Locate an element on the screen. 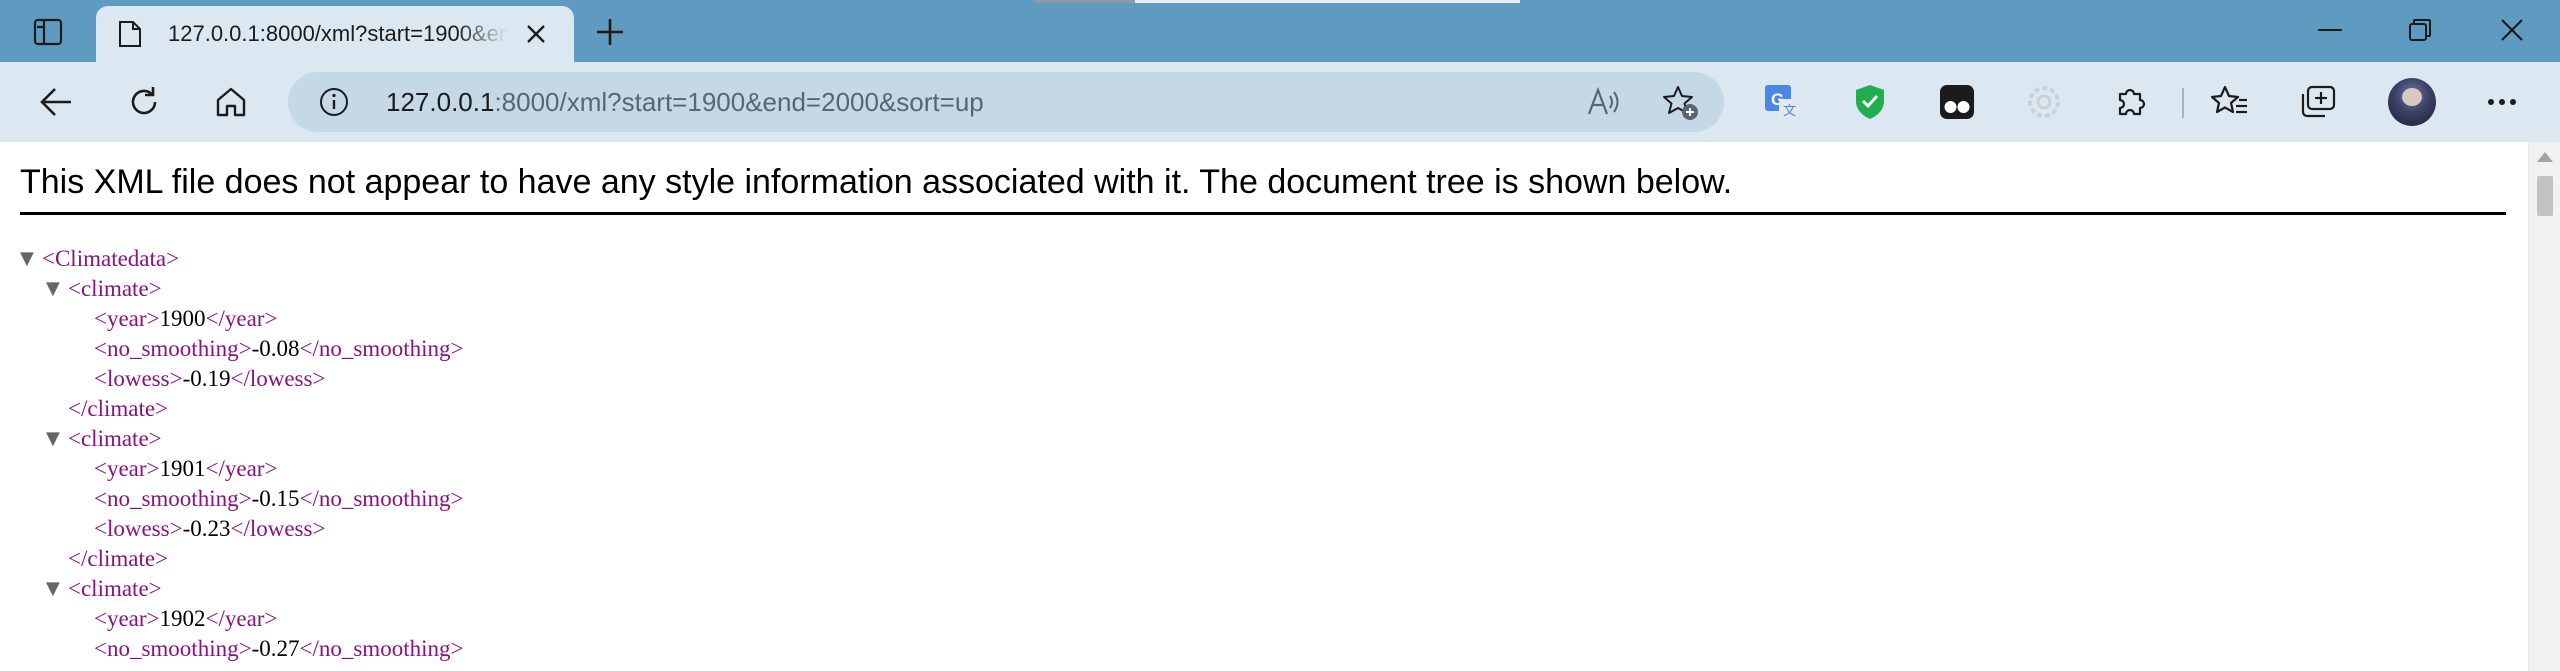 This screenshot has width=2560, height=671. no-smoothing-line: <no_smoothing>-0.08</no_smoothing> is located at coordinates (241, 349).